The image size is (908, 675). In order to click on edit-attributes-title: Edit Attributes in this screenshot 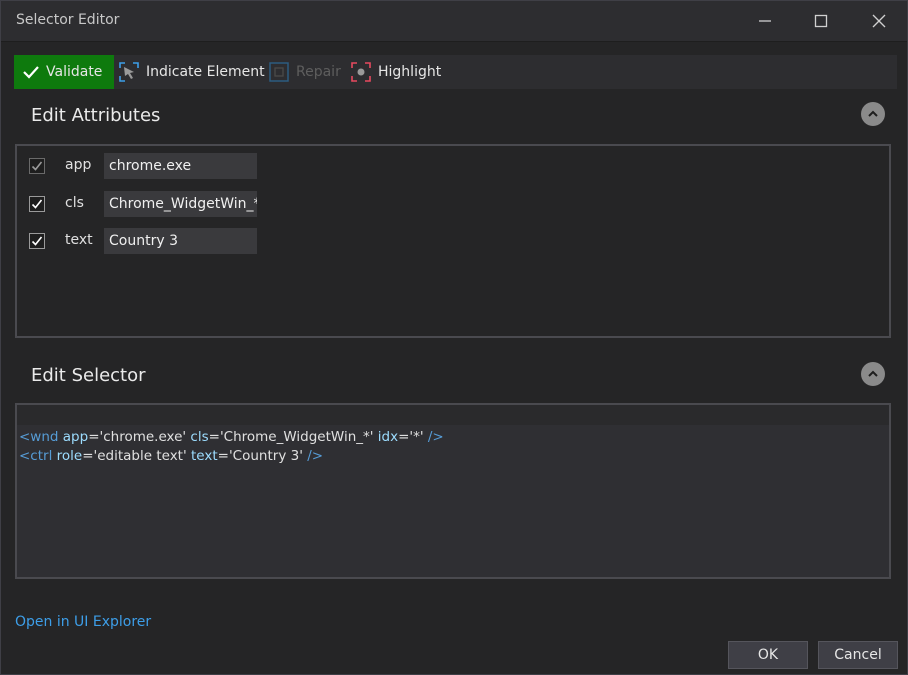, I will do `click(96, 115)`.